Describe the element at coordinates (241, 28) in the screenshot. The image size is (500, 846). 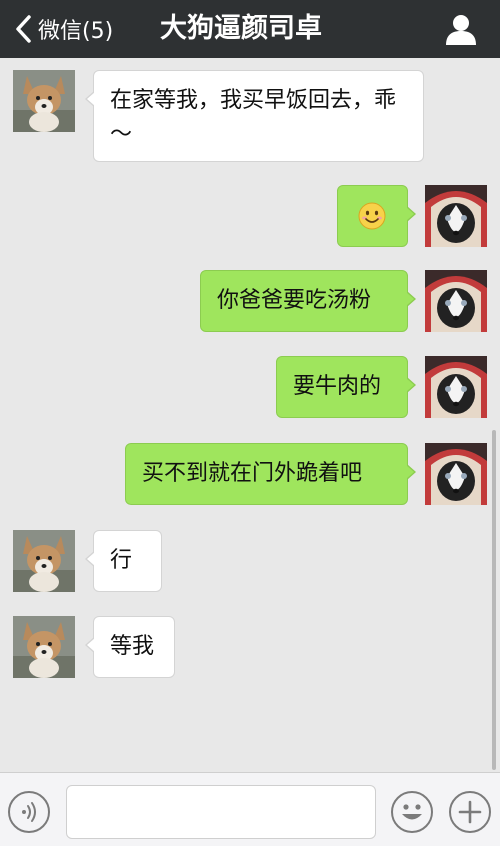
I see `chat-title: 大狗逼颜司卓` at that location.